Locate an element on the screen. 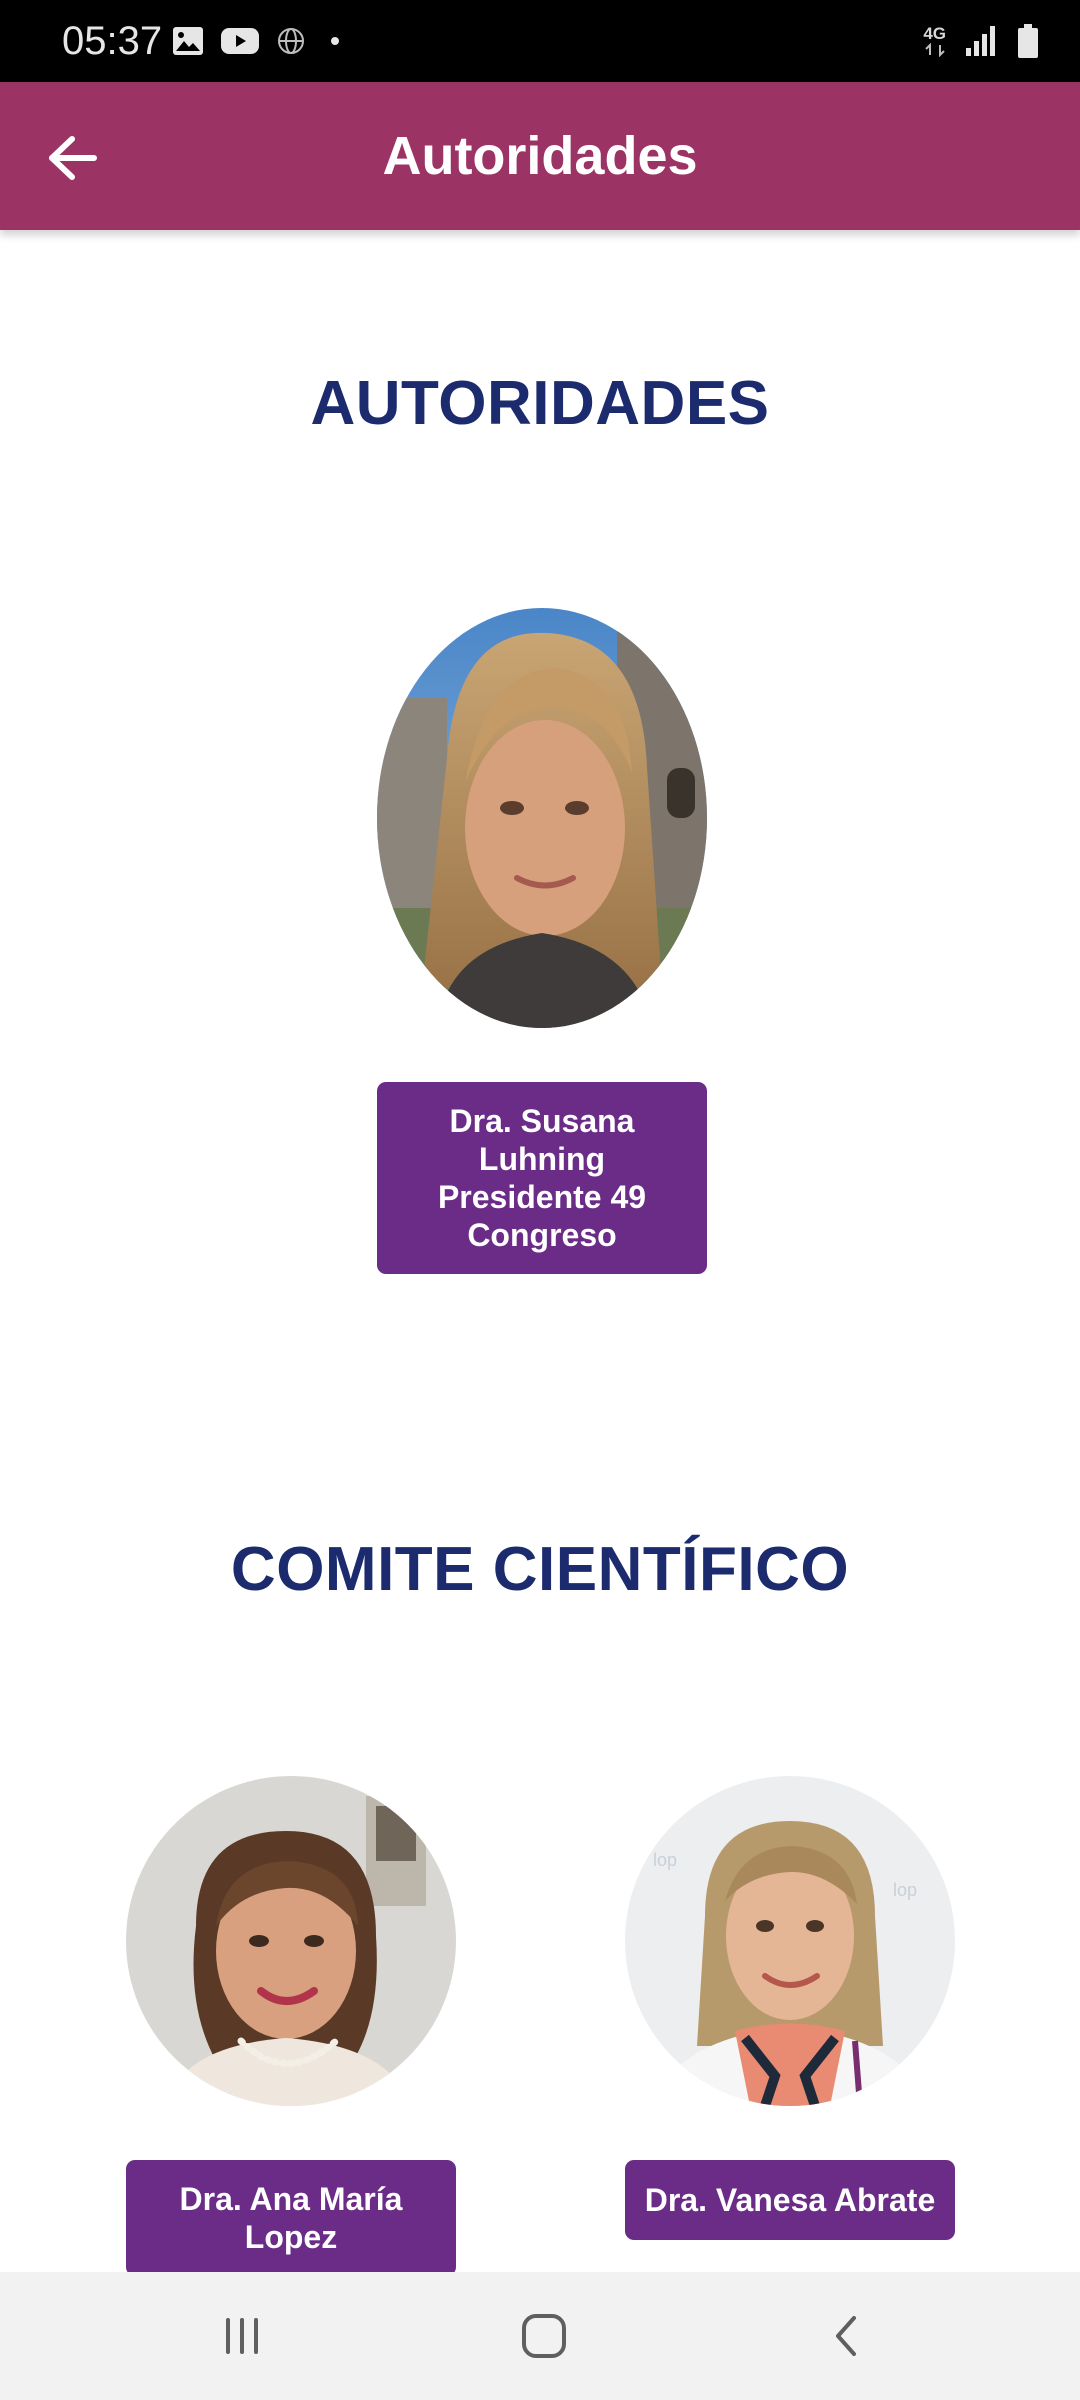  committee-member-name-card: Dra. Vanesa Abrate is located at coordinates (790, 2200).